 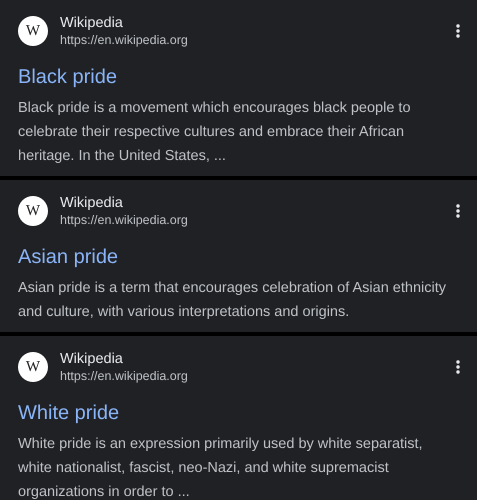 I want to click on result-title-link: Asian pride, so click(x=238, y=257).